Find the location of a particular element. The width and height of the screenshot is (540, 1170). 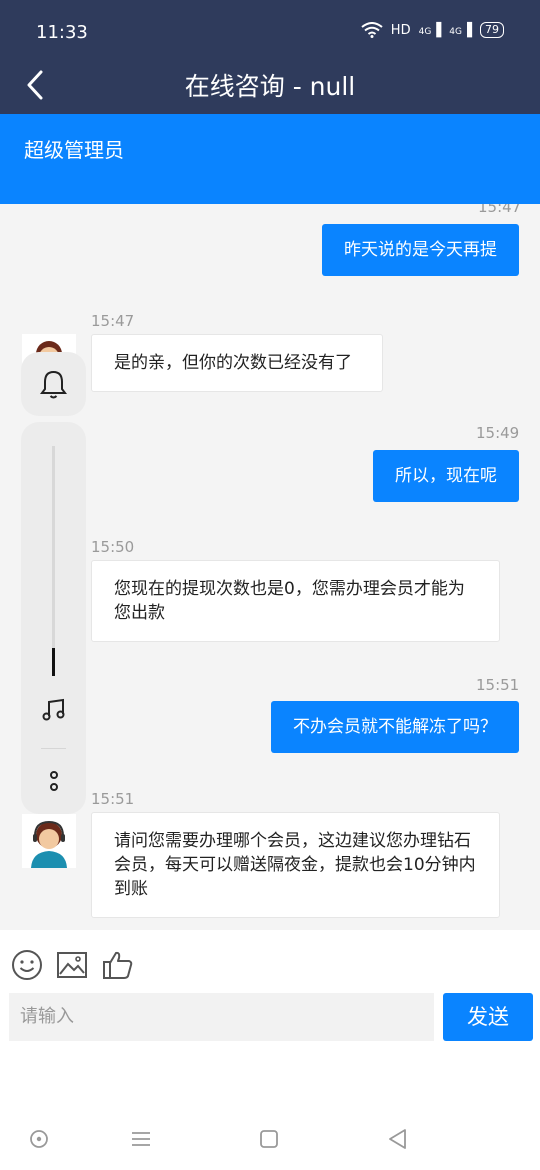

like-button is located at coordinates (118, 965).